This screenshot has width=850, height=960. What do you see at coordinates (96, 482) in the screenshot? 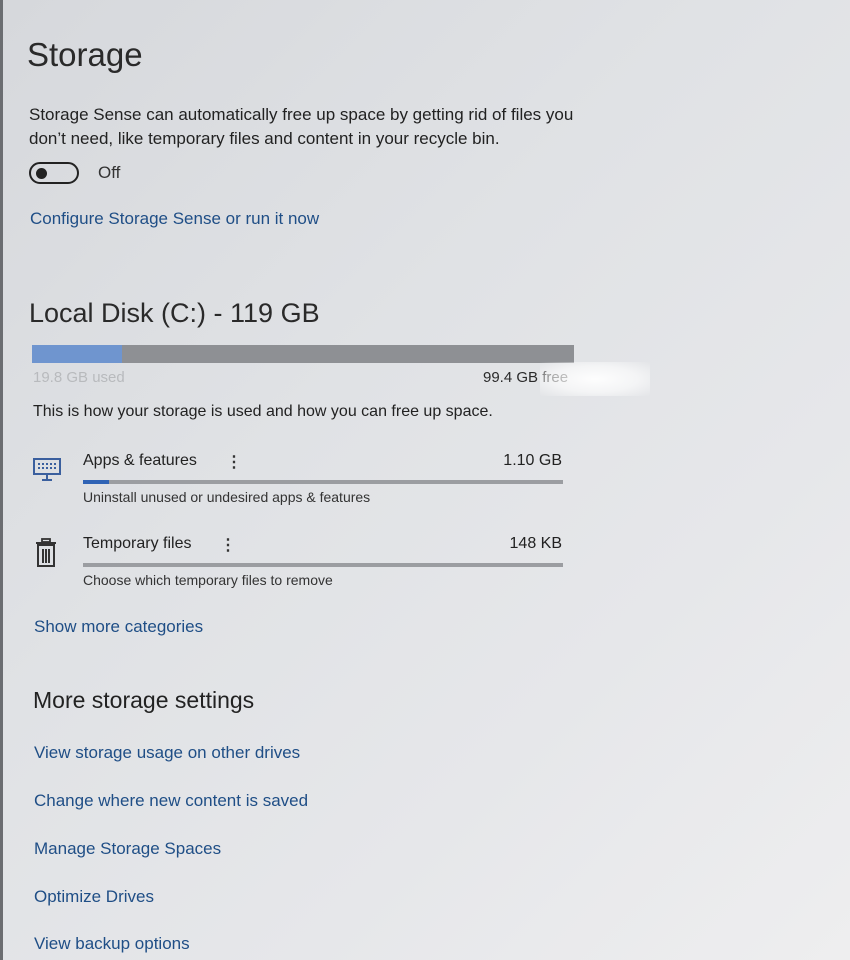
I see `category-usage-bar-fill` at bounding box center [96, 482].